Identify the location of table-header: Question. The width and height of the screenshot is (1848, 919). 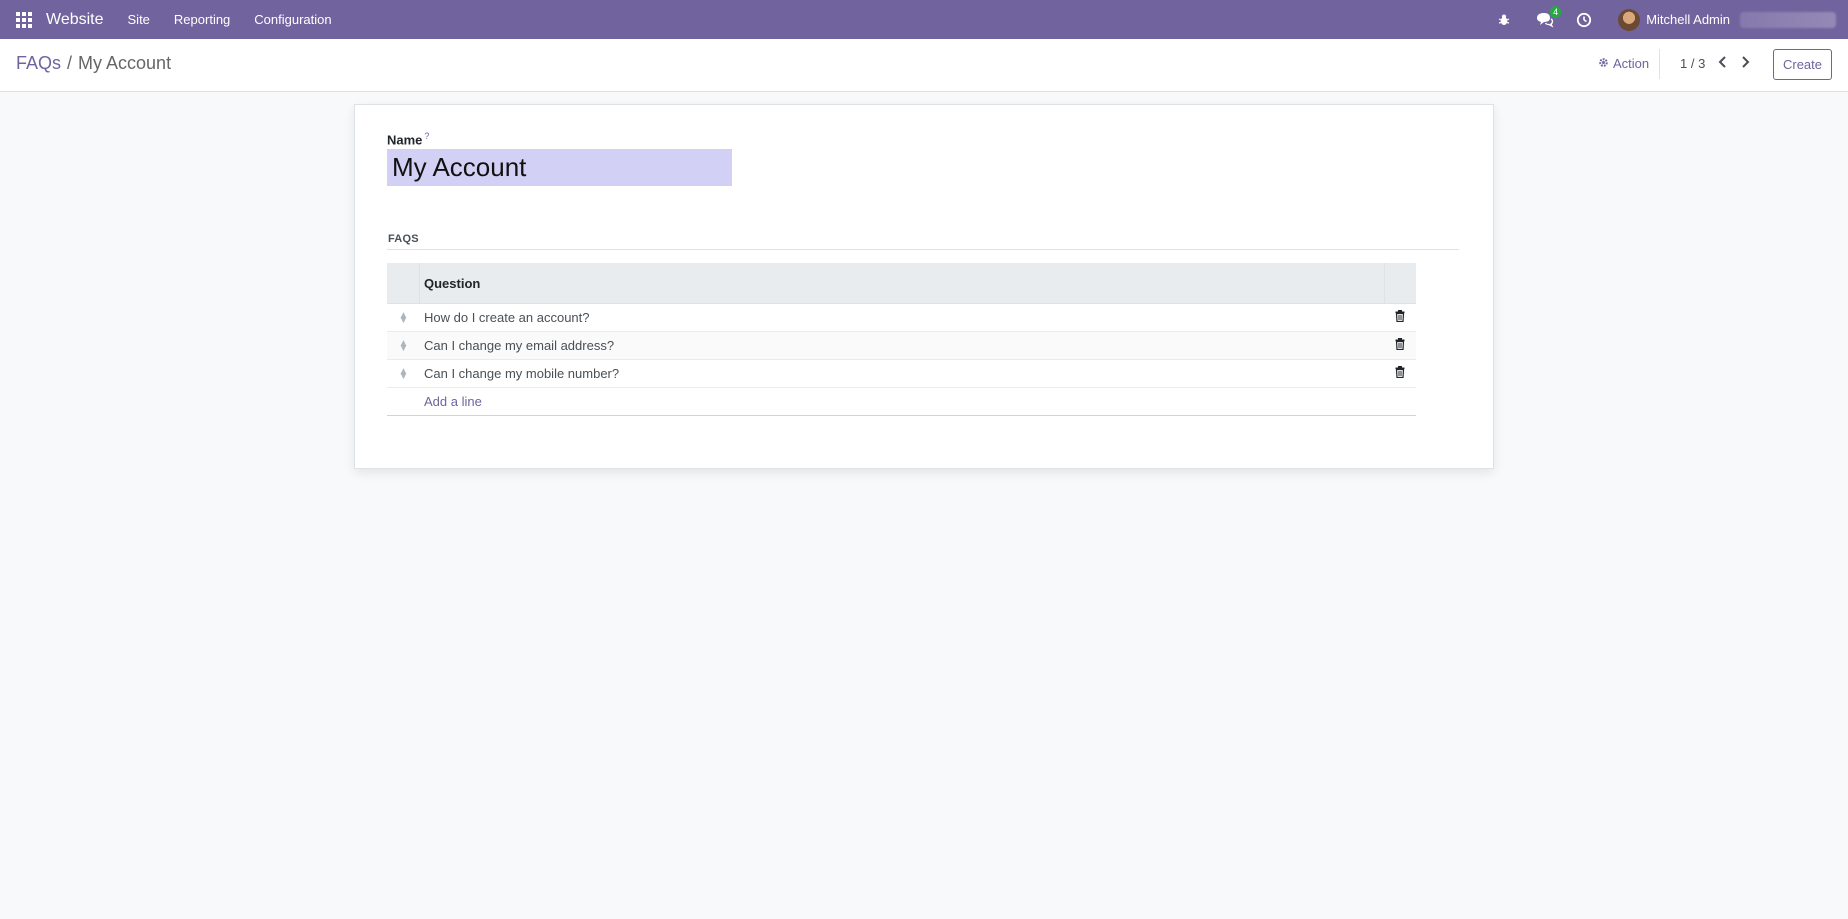
(901, 283).